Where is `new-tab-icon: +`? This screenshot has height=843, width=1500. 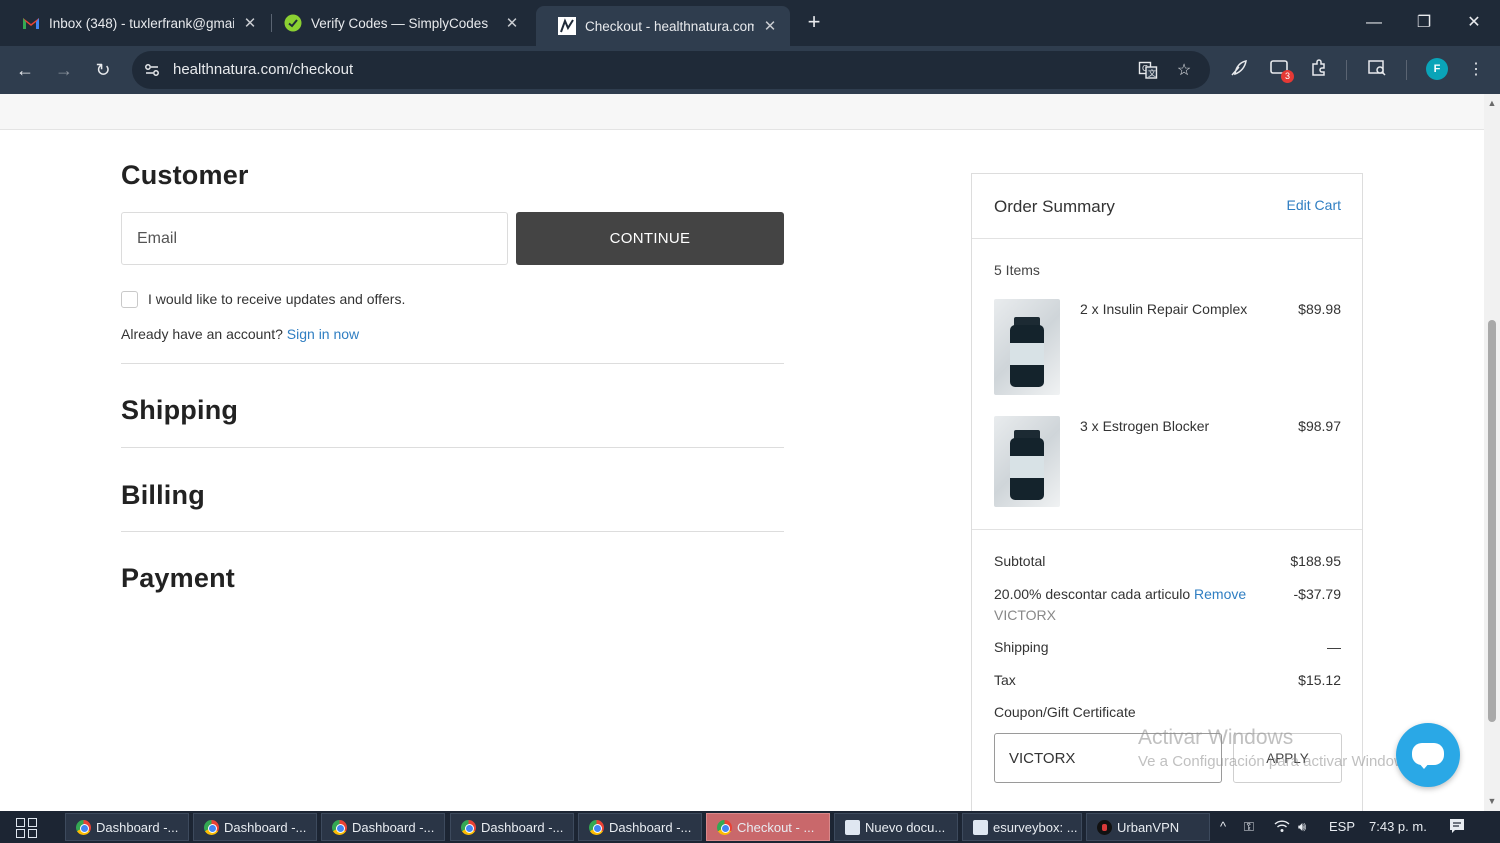 new-tab-icon: + is located at coordinates (814, 23).